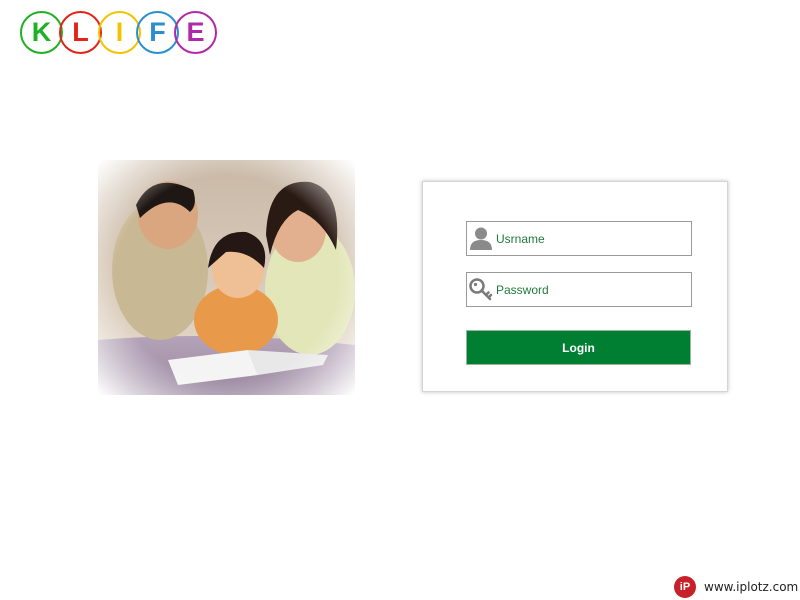 The height and width of the screenshot is (600, 800). What do you see at coordinates (481, 238) in the screenshot?
I see `user-icon` at bounding box center [481, 238].